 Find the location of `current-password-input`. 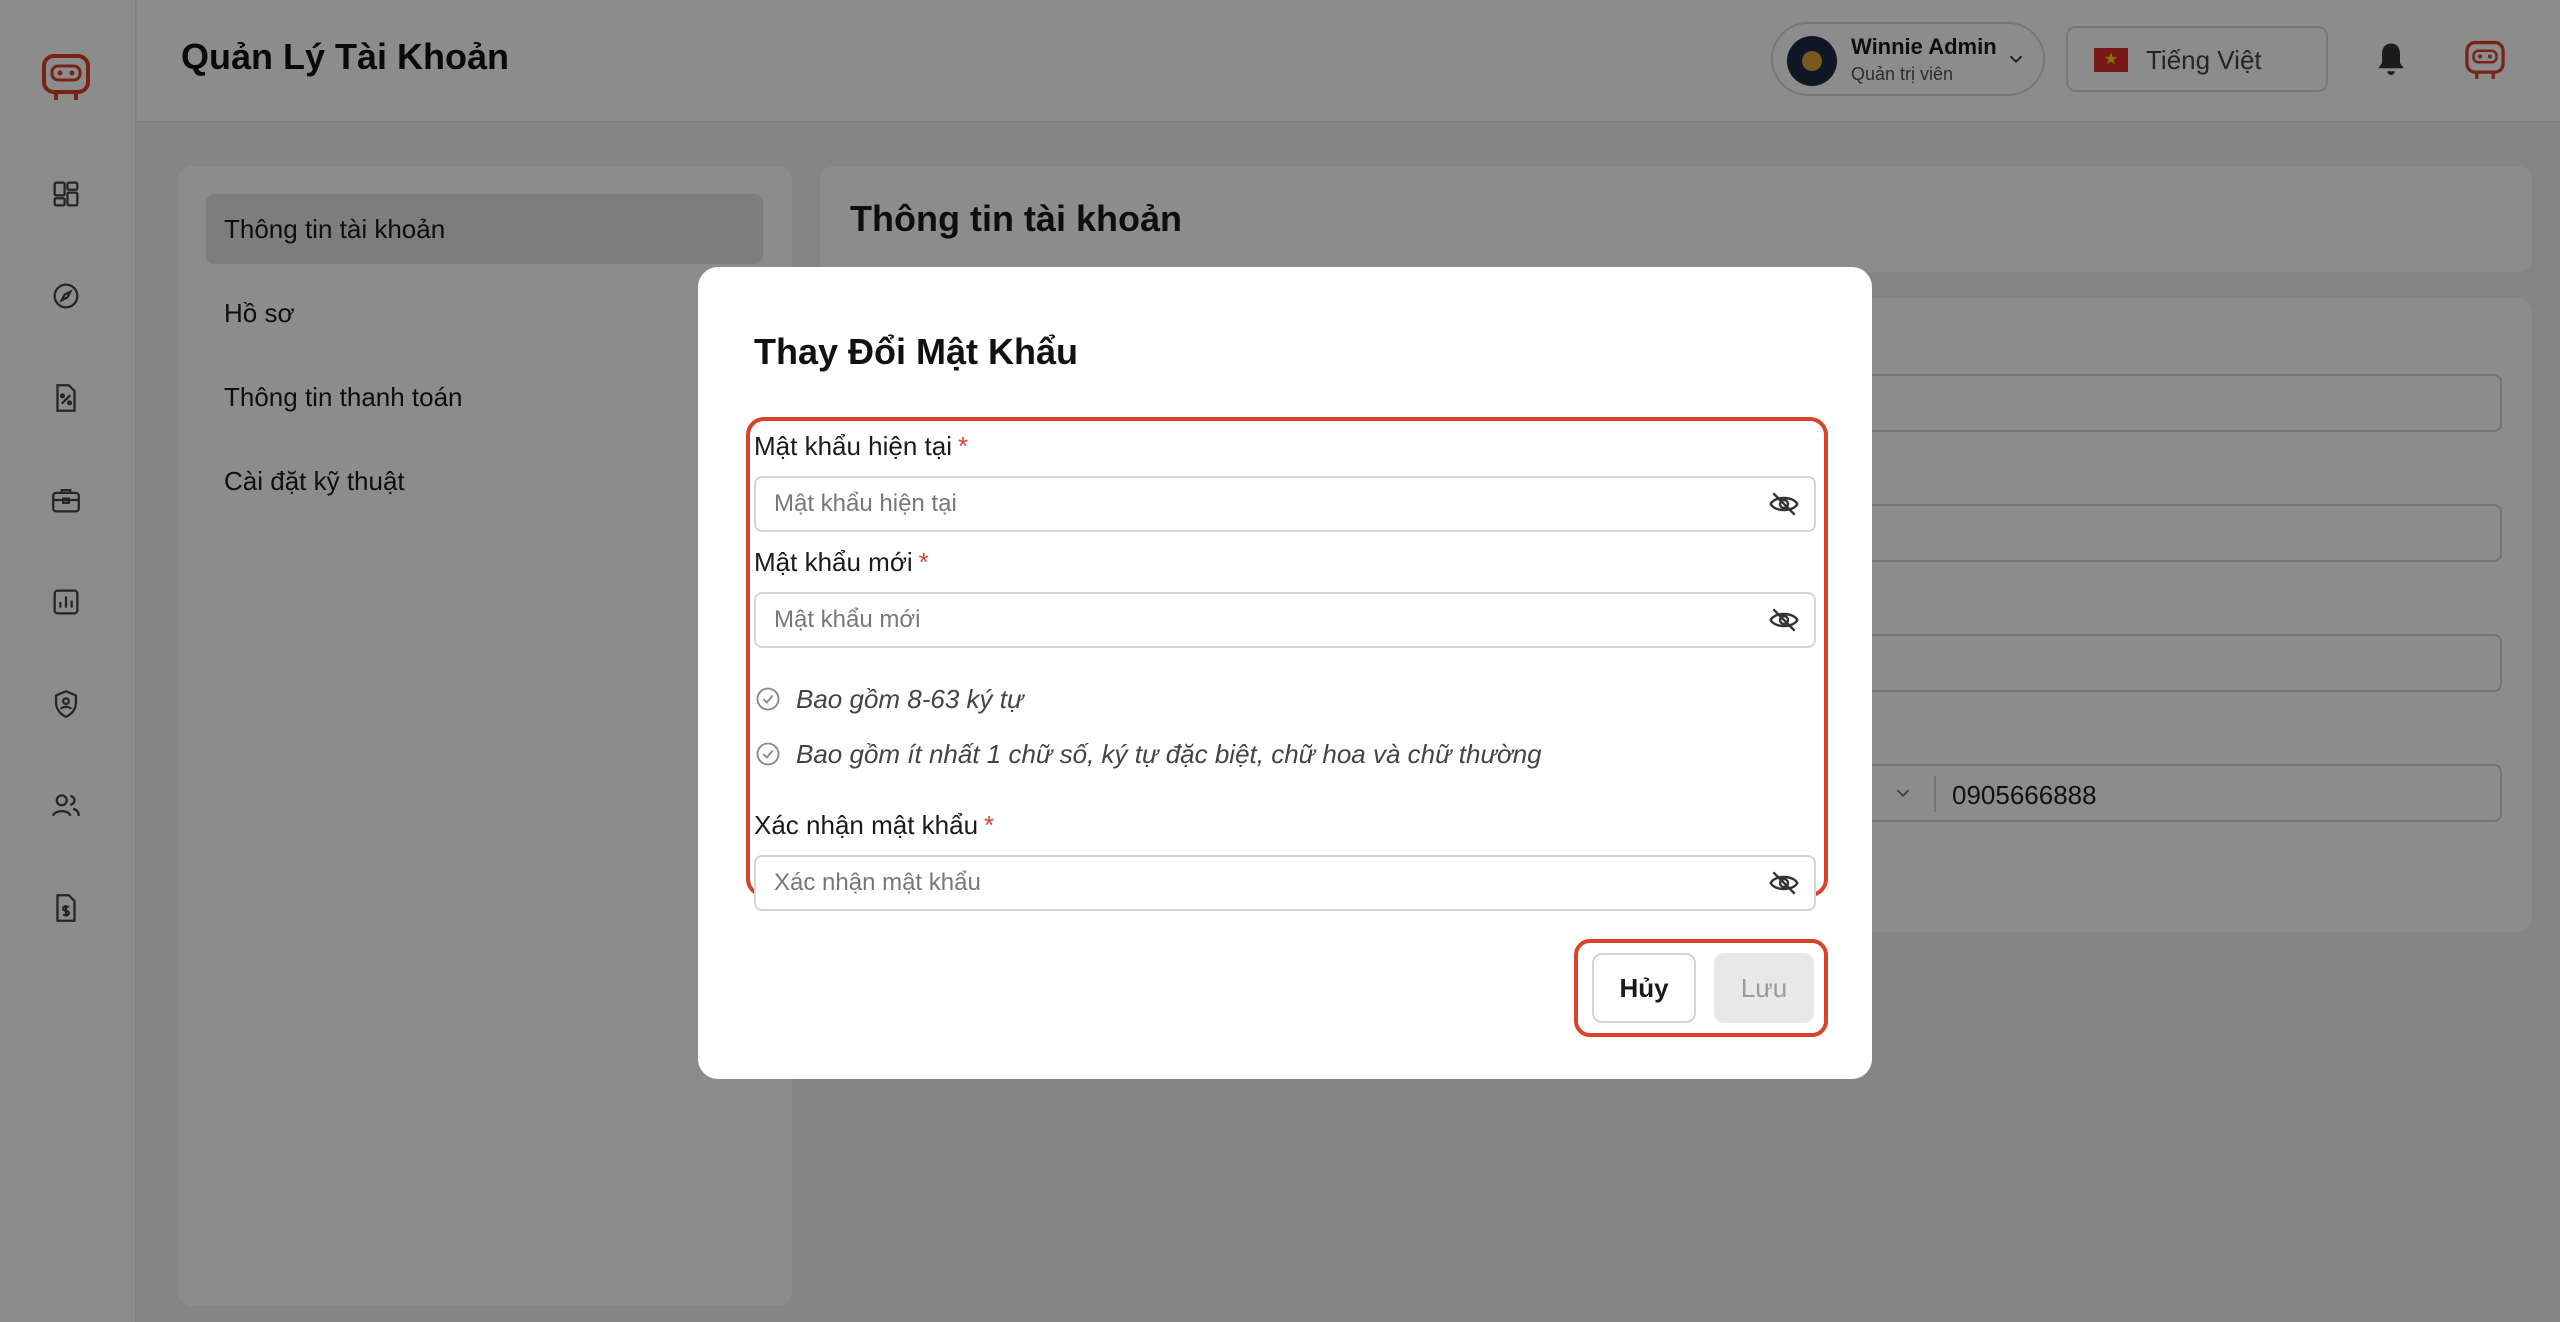

current-password-input is located at coordinates (1285, 504).